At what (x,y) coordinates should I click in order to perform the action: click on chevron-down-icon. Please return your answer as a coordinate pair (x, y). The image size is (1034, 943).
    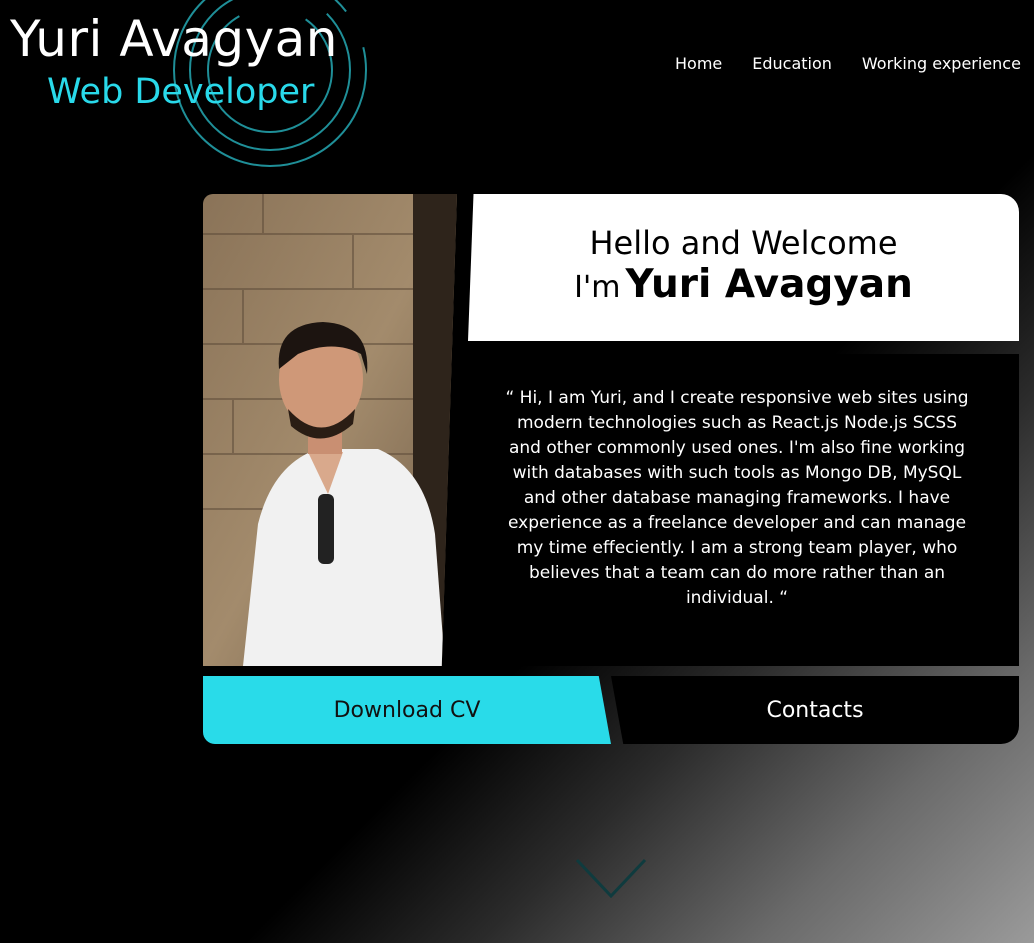
    Looking at the image, I should click on (611, 878).